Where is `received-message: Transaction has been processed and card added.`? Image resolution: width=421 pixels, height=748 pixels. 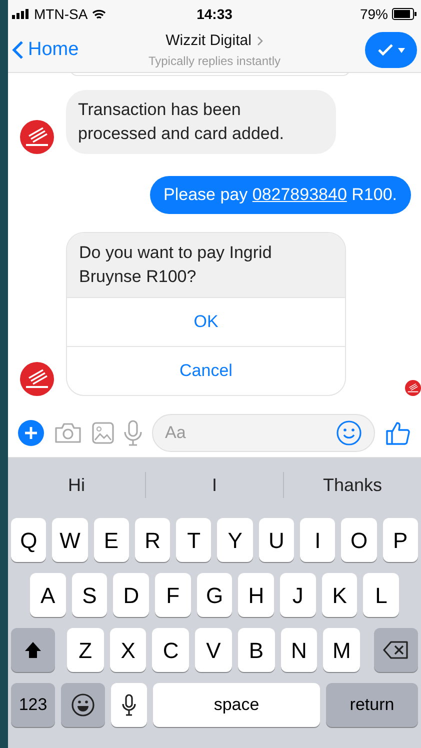
received-message: Transaction has been processed and card added. is located at coordinates (201, 122).